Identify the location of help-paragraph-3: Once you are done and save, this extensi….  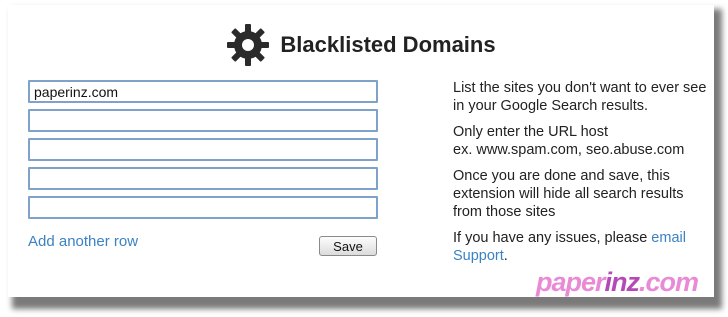
(568, 194).